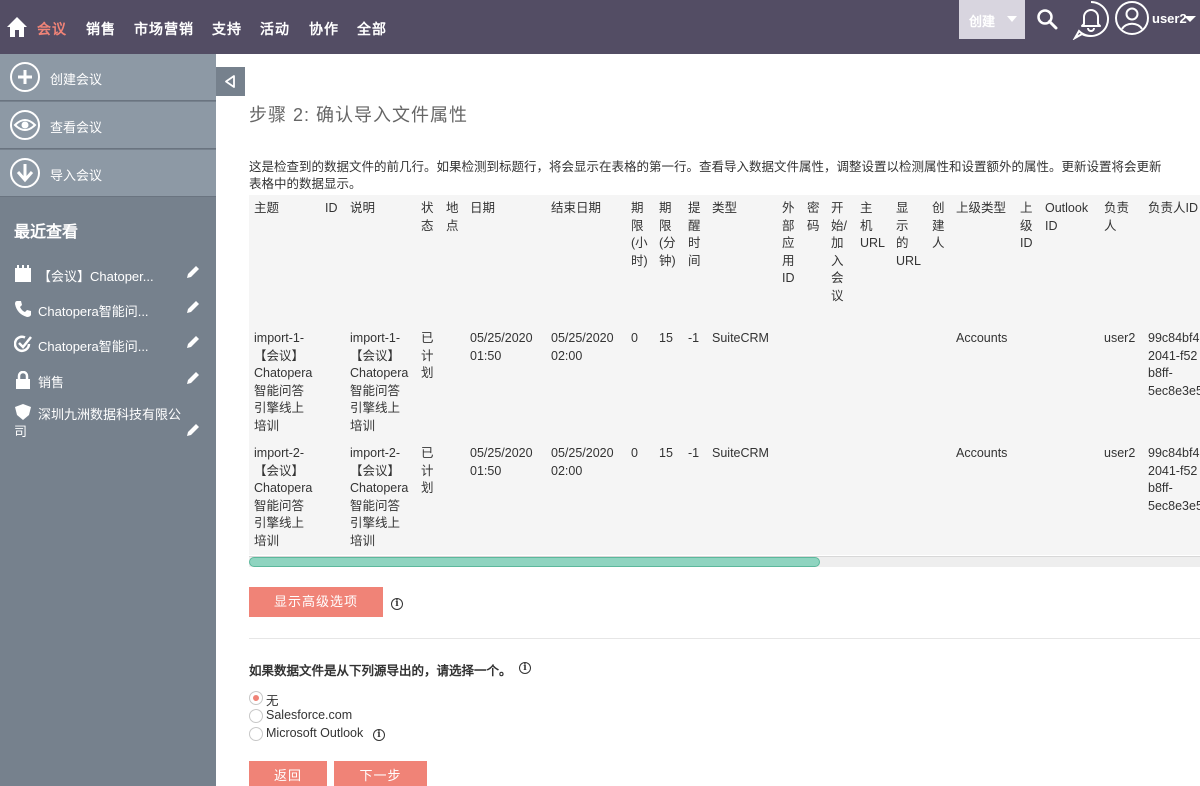 This screenshot has width=1200, height=786. Describe the element at coordinates (108, 382) in the screenshot. I see `recent-item: 销售` at that location.